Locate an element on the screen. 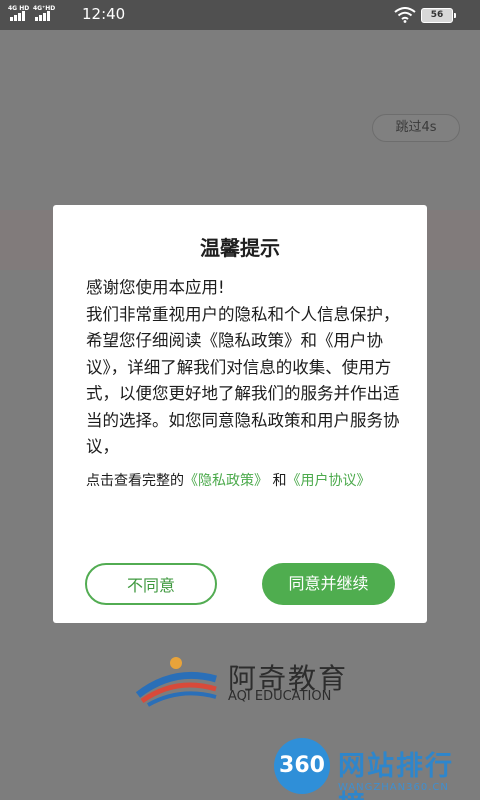 Image resolution: width=480 pixels, height=800 pixels. user-agreement-link: 《用户协议》 is located at coordinates (328, 481).